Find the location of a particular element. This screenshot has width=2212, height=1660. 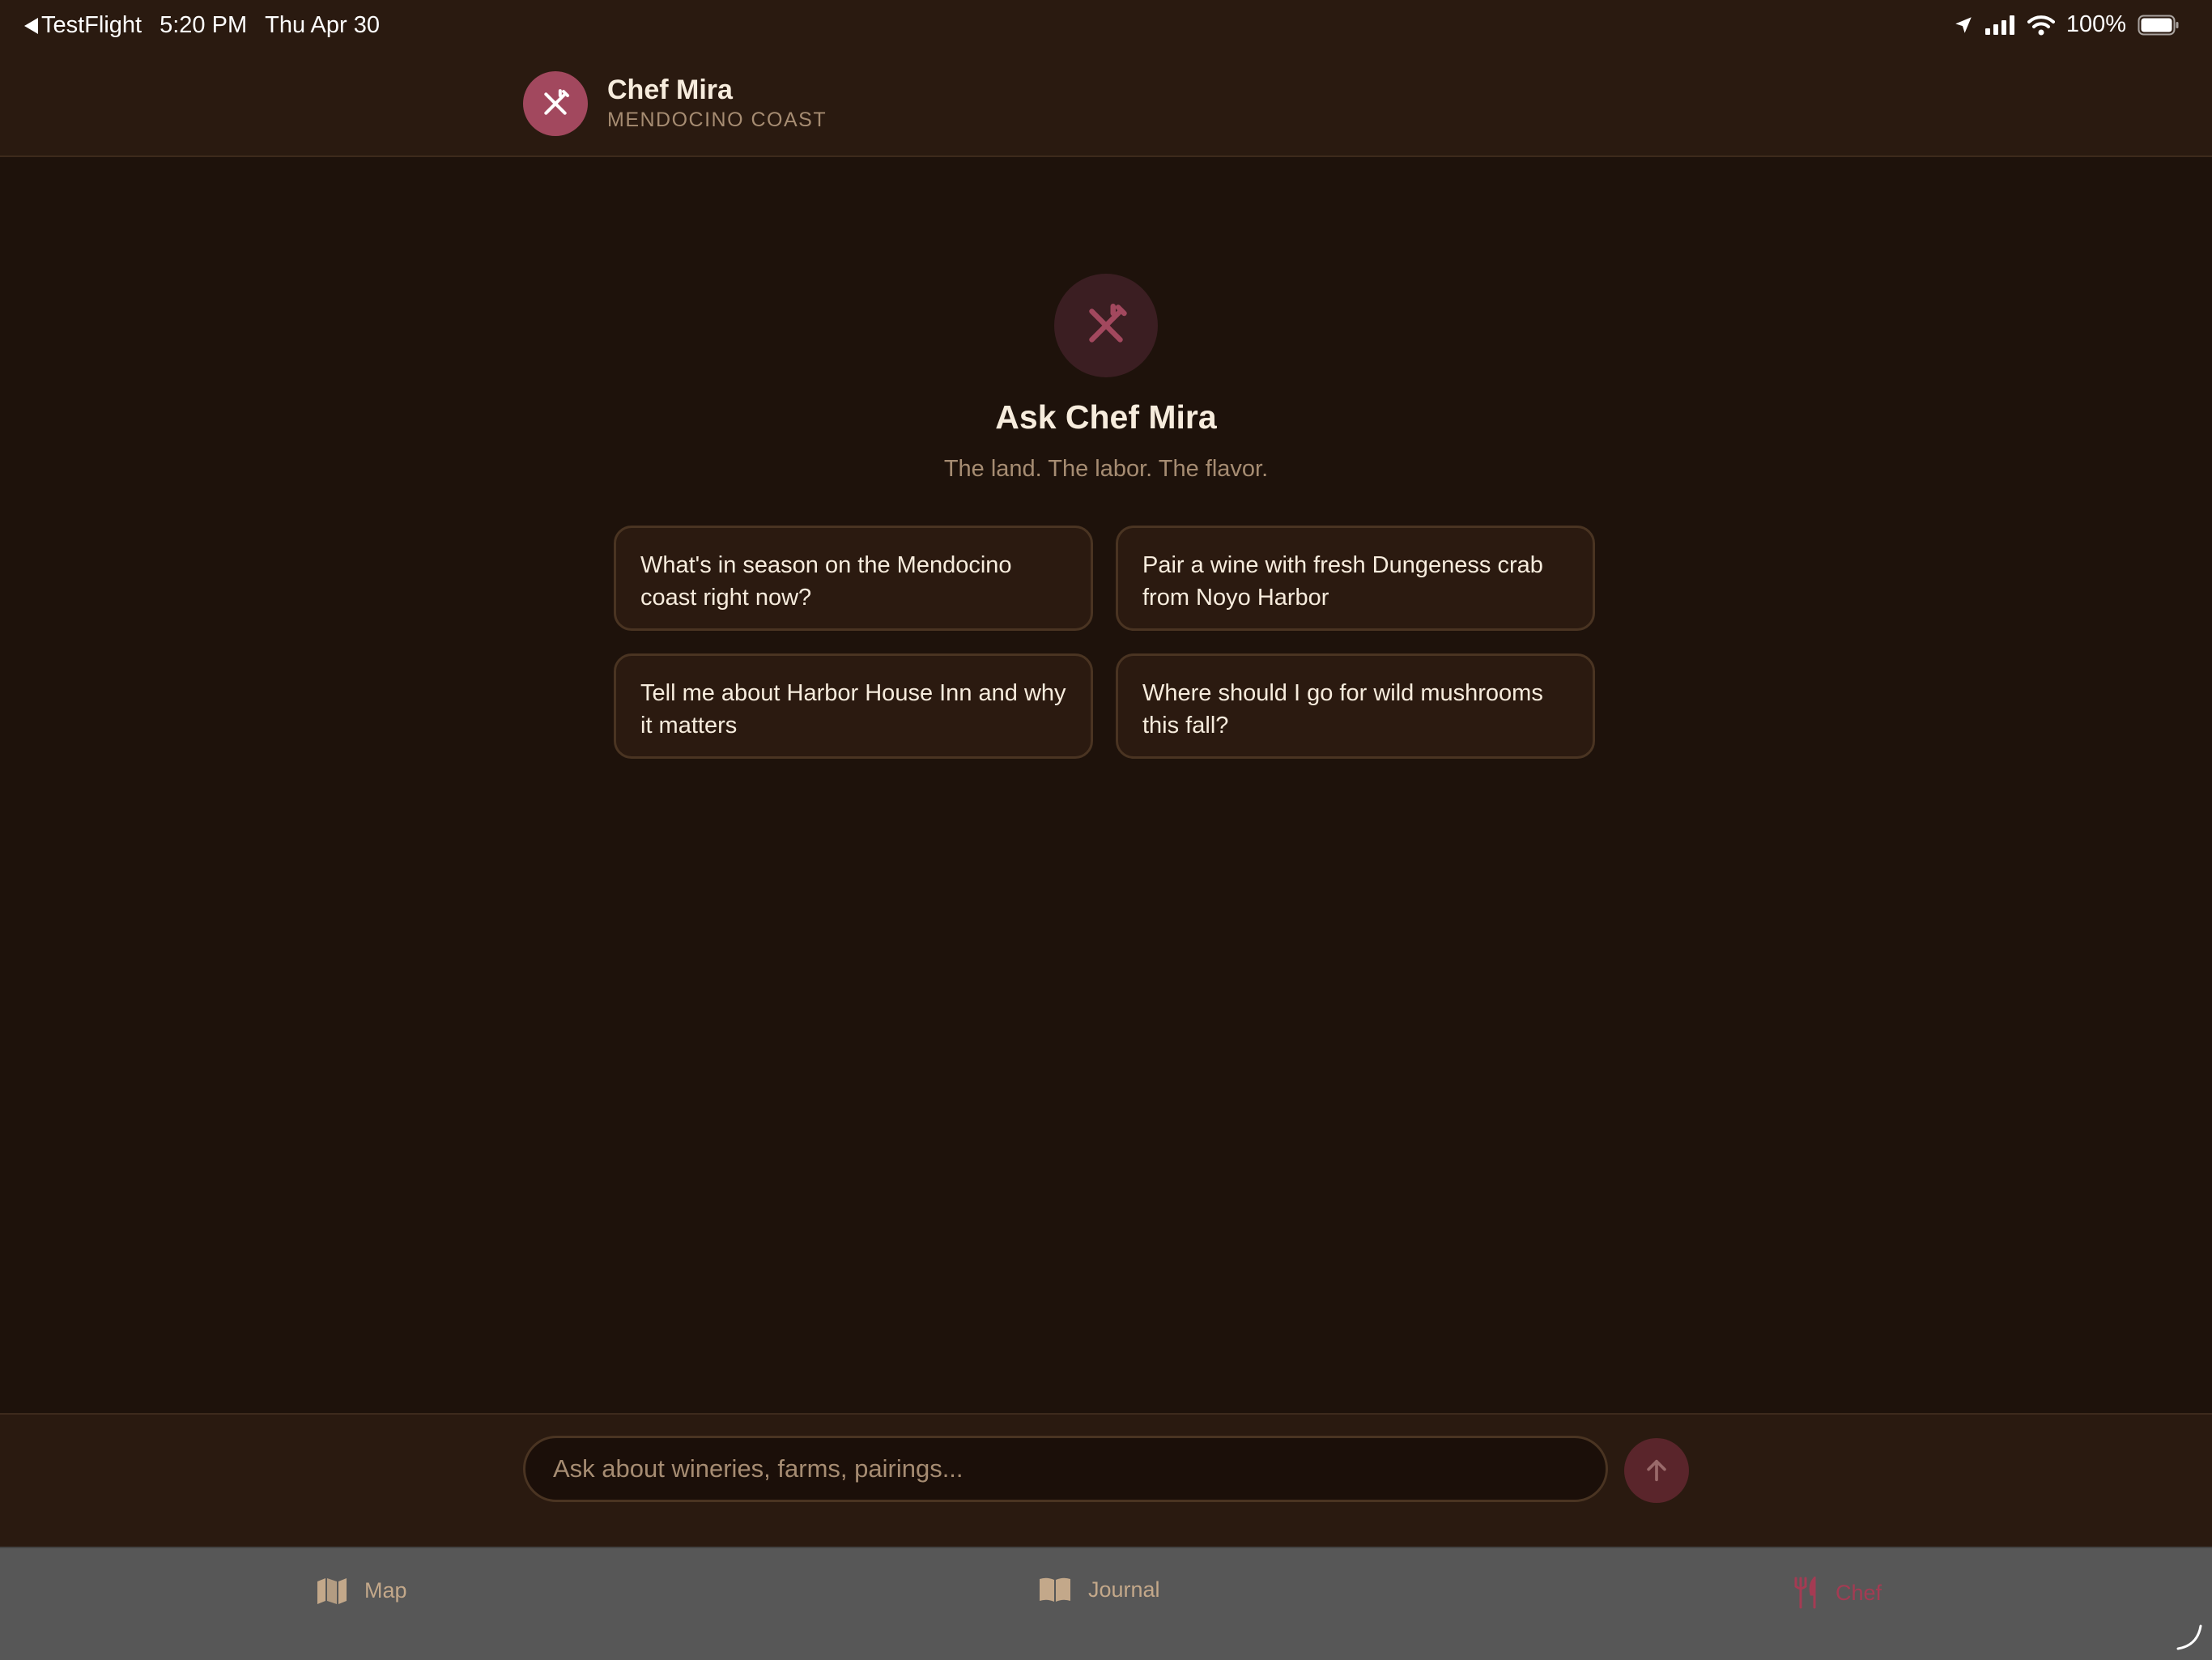

hero-tagline: The land. The labor. The flavor. is located at coordinates (1106, 469).